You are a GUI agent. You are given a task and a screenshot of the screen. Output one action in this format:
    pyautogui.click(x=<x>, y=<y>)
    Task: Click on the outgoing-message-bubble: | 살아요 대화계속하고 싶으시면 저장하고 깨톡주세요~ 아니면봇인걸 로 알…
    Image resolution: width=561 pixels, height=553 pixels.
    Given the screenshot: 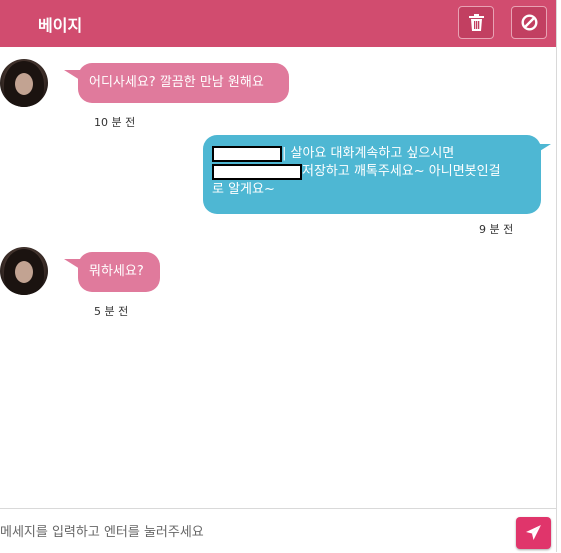 What is the action you would take?
    pyautogui.click(x=372, y=174)
    